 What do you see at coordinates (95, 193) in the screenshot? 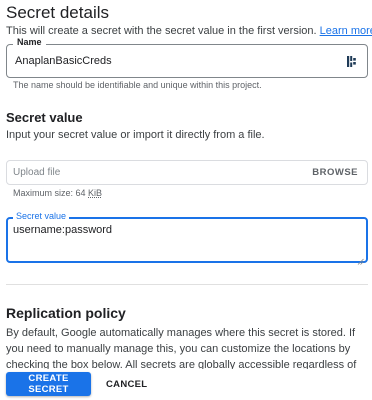
I see `max-size-unit: KiB` at bounding box center [95, 193].